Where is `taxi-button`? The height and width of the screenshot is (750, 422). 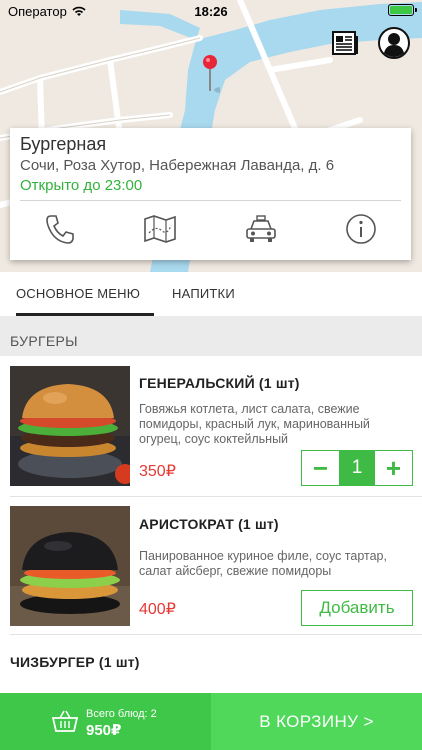 taxi-button is located at coordinates (261, 229).